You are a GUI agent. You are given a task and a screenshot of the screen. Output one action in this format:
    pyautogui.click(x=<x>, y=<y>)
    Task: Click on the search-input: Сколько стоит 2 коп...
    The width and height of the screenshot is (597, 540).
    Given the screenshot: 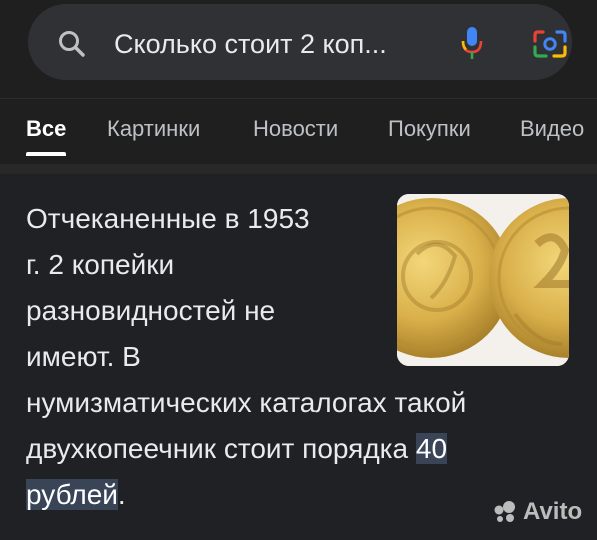 What is the action you would take?
    pyautogui.click(x=250, y=44)
    